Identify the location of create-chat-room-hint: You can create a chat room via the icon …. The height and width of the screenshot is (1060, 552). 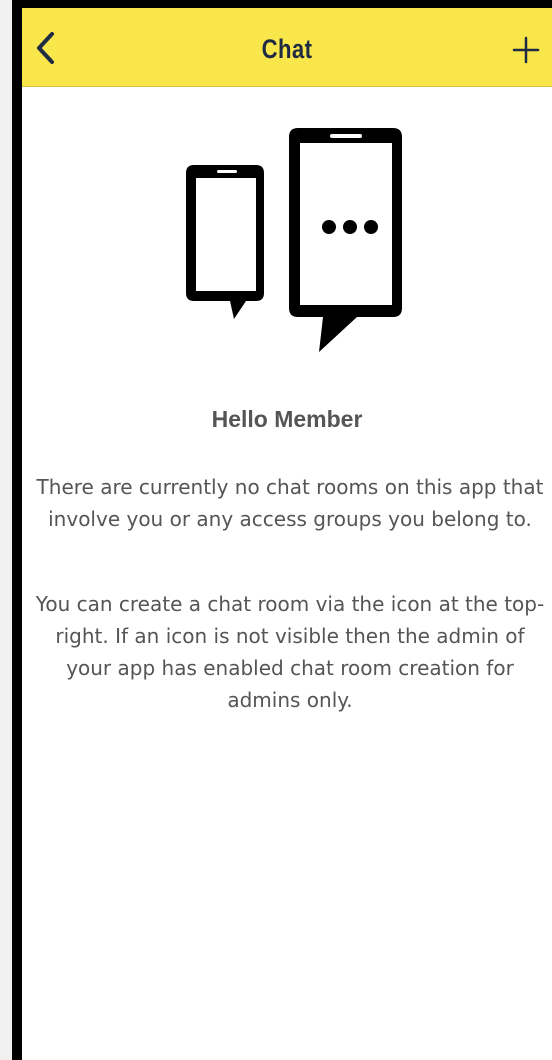
(290, 652).